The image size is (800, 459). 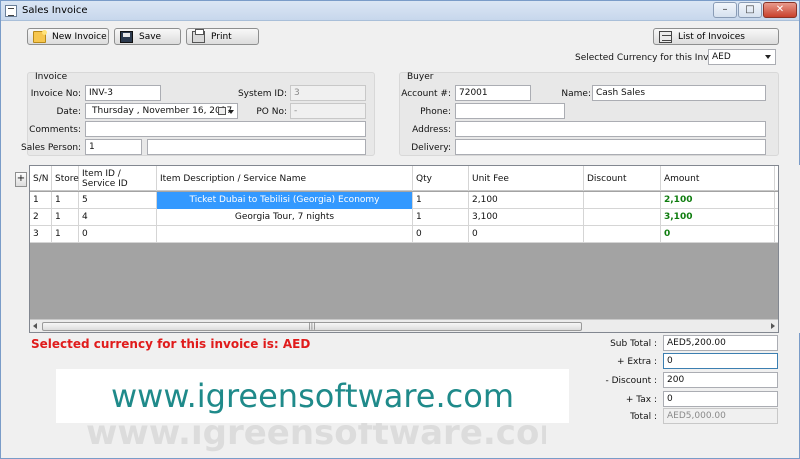 What do you see at coordinates (720, 416) in the screenshot?
I see `total-field: AED5,000.00` at bounding box center [720, 416].